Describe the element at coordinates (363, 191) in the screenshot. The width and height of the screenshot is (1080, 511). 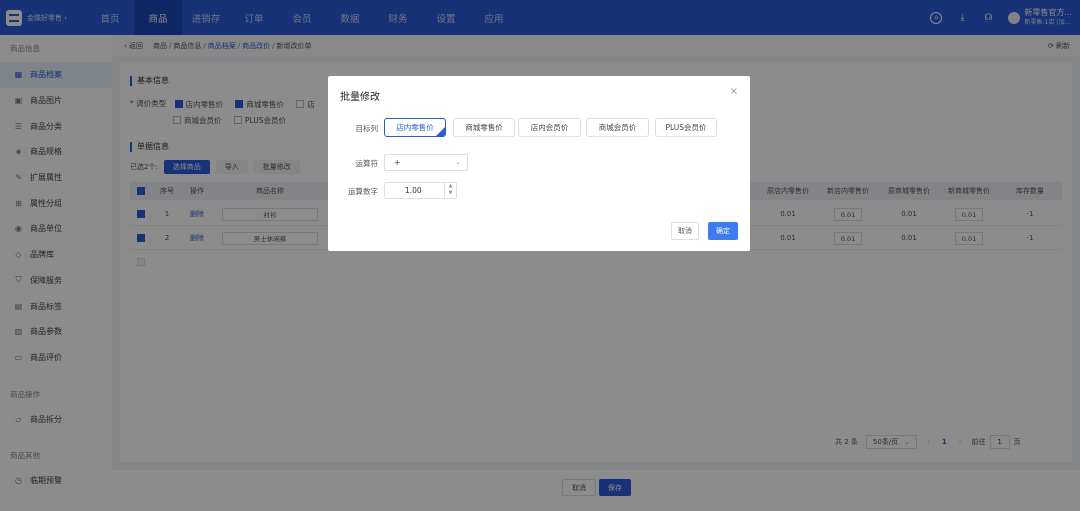
I see `number-label: 运算数字` at that location.